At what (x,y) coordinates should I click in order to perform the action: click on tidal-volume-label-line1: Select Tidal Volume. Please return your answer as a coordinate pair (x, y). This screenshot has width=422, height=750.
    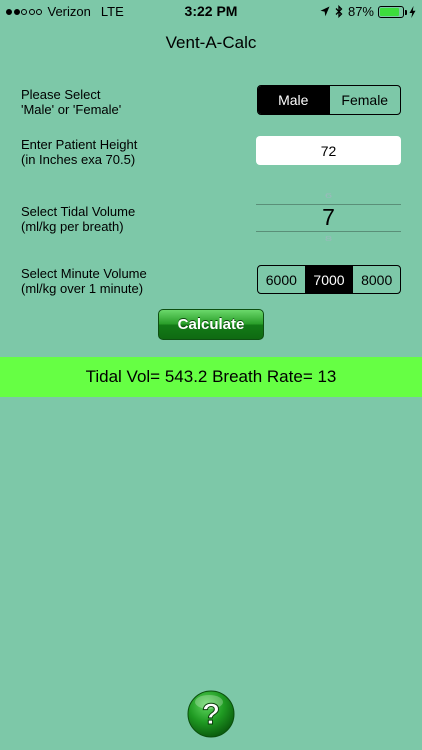
    Looking at the image, I should click on (78, 211).